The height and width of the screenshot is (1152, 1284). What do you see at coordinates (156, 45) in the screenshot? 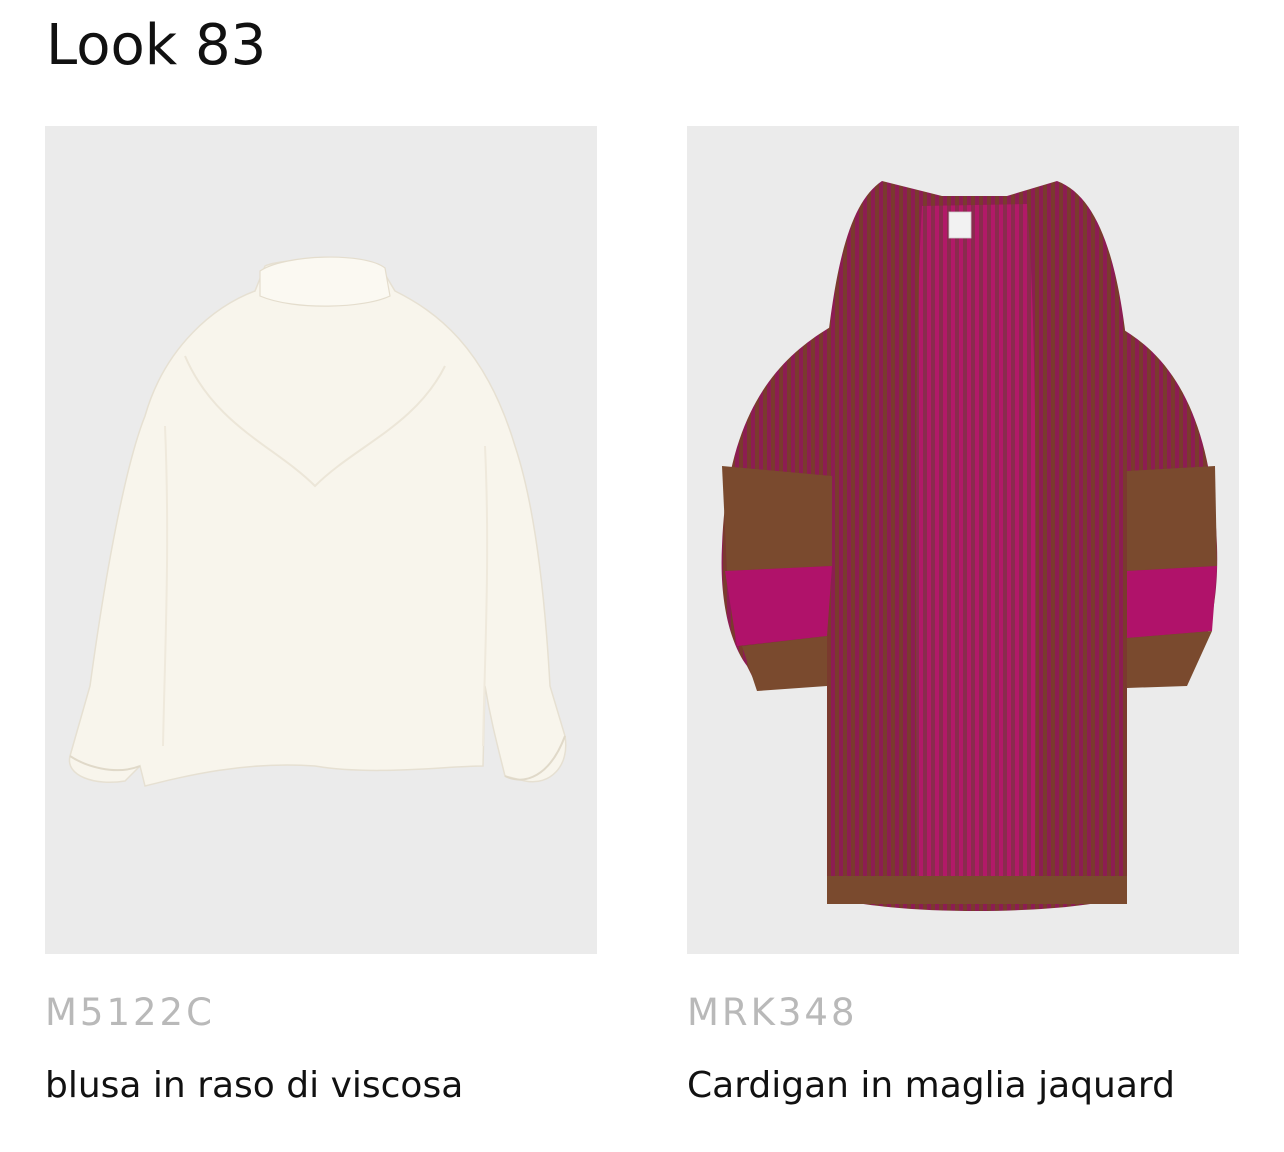
I see `page-title: Look 83` at bounding box center [156, 45].